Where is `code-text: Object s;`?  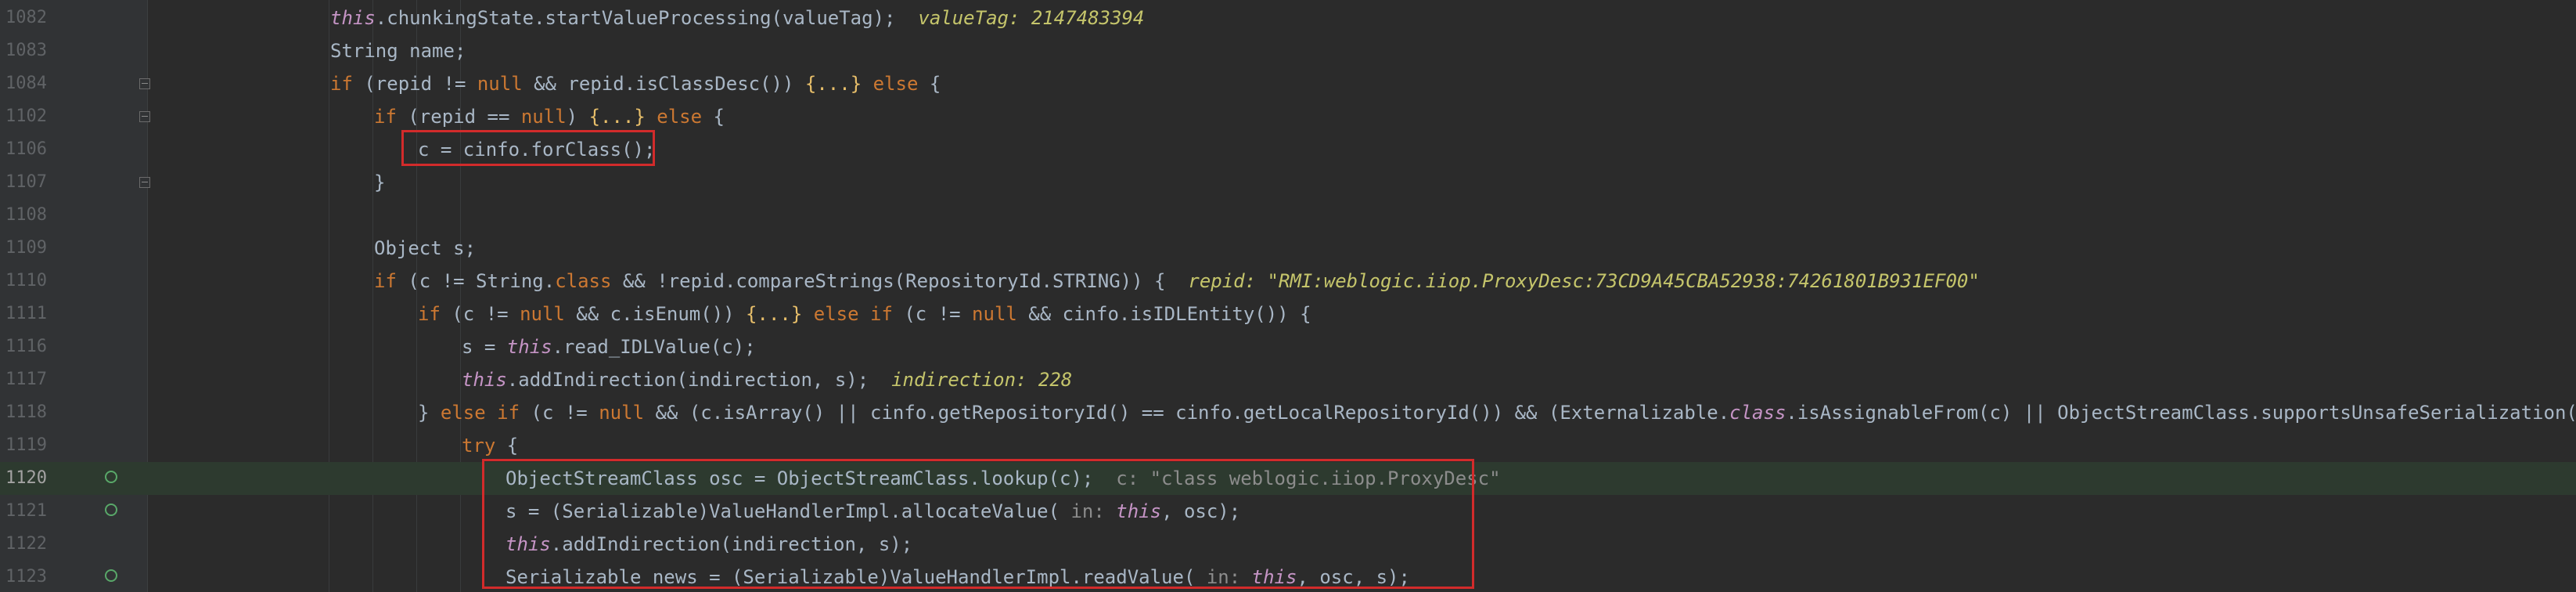 code-text: Object s; is located at coordinates (425, 248).